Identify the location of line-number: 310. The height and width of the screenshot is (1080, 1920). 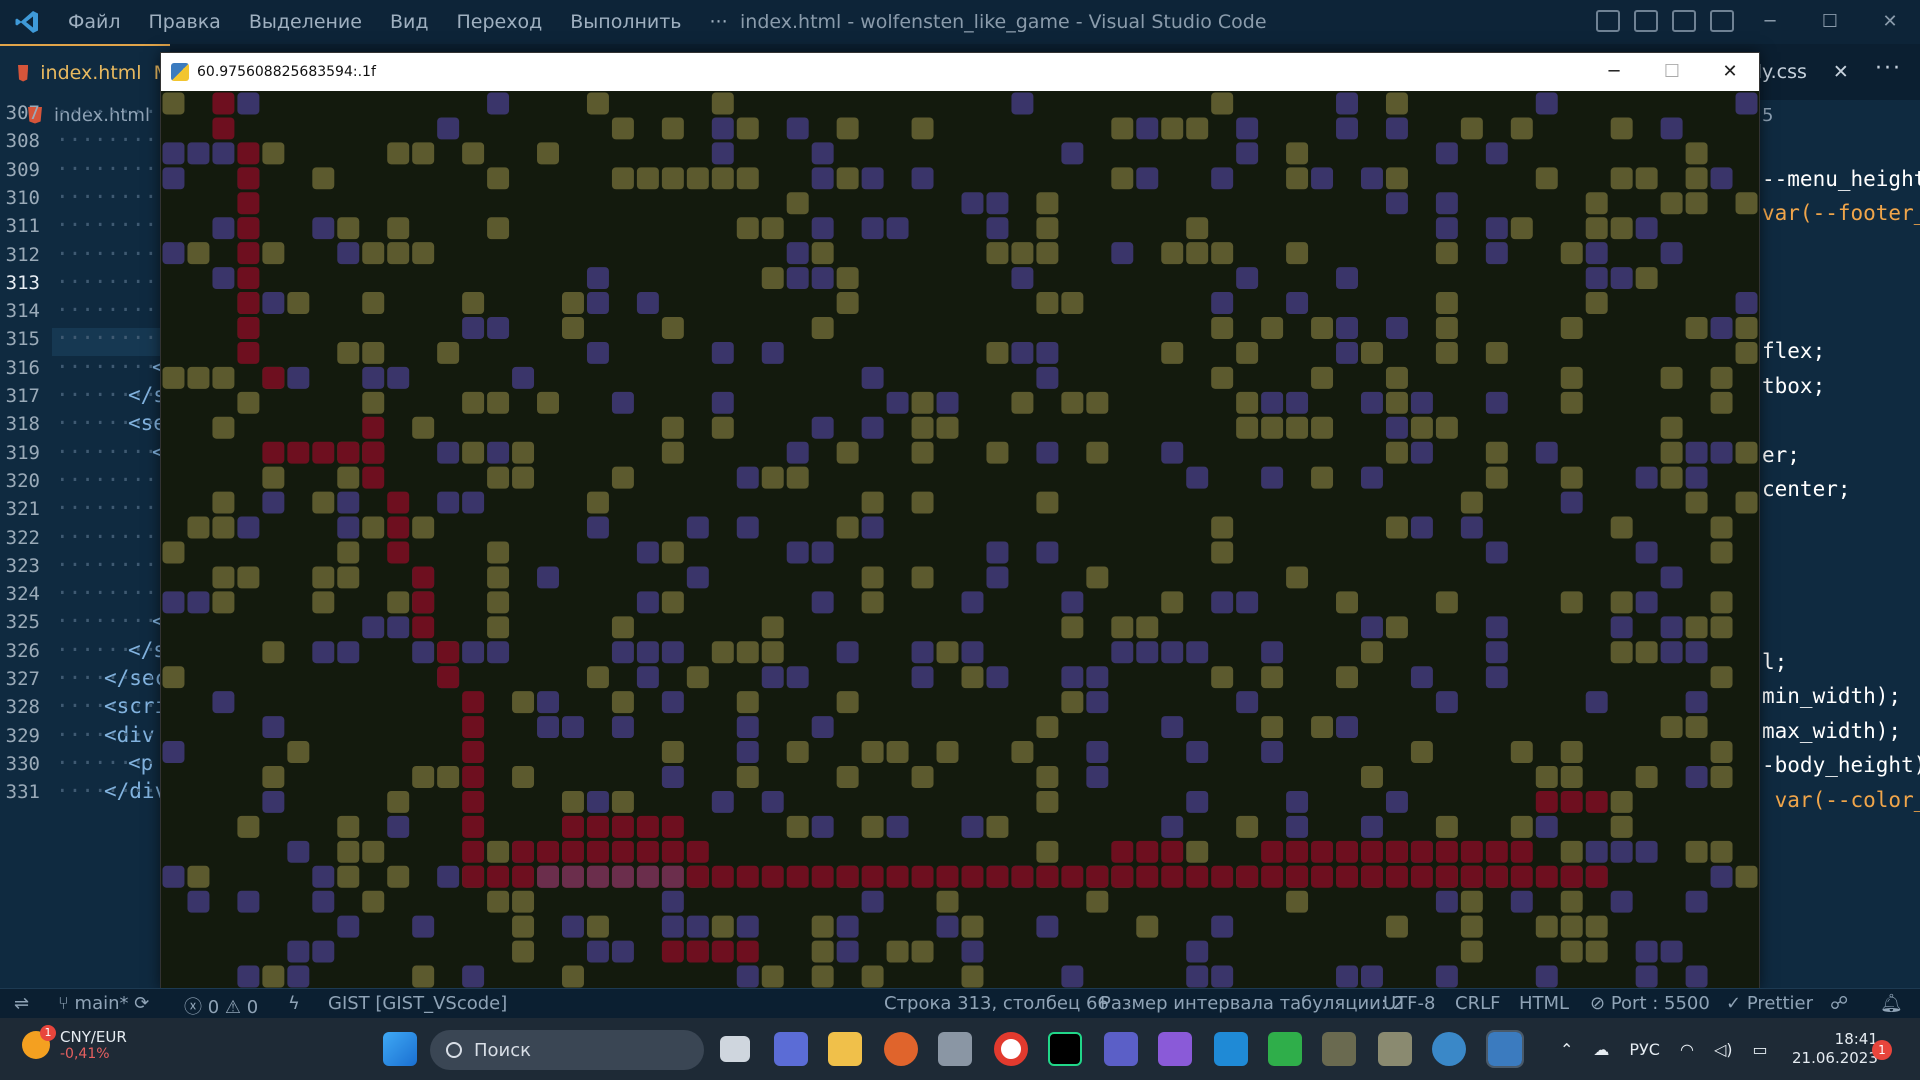
(22, 197).